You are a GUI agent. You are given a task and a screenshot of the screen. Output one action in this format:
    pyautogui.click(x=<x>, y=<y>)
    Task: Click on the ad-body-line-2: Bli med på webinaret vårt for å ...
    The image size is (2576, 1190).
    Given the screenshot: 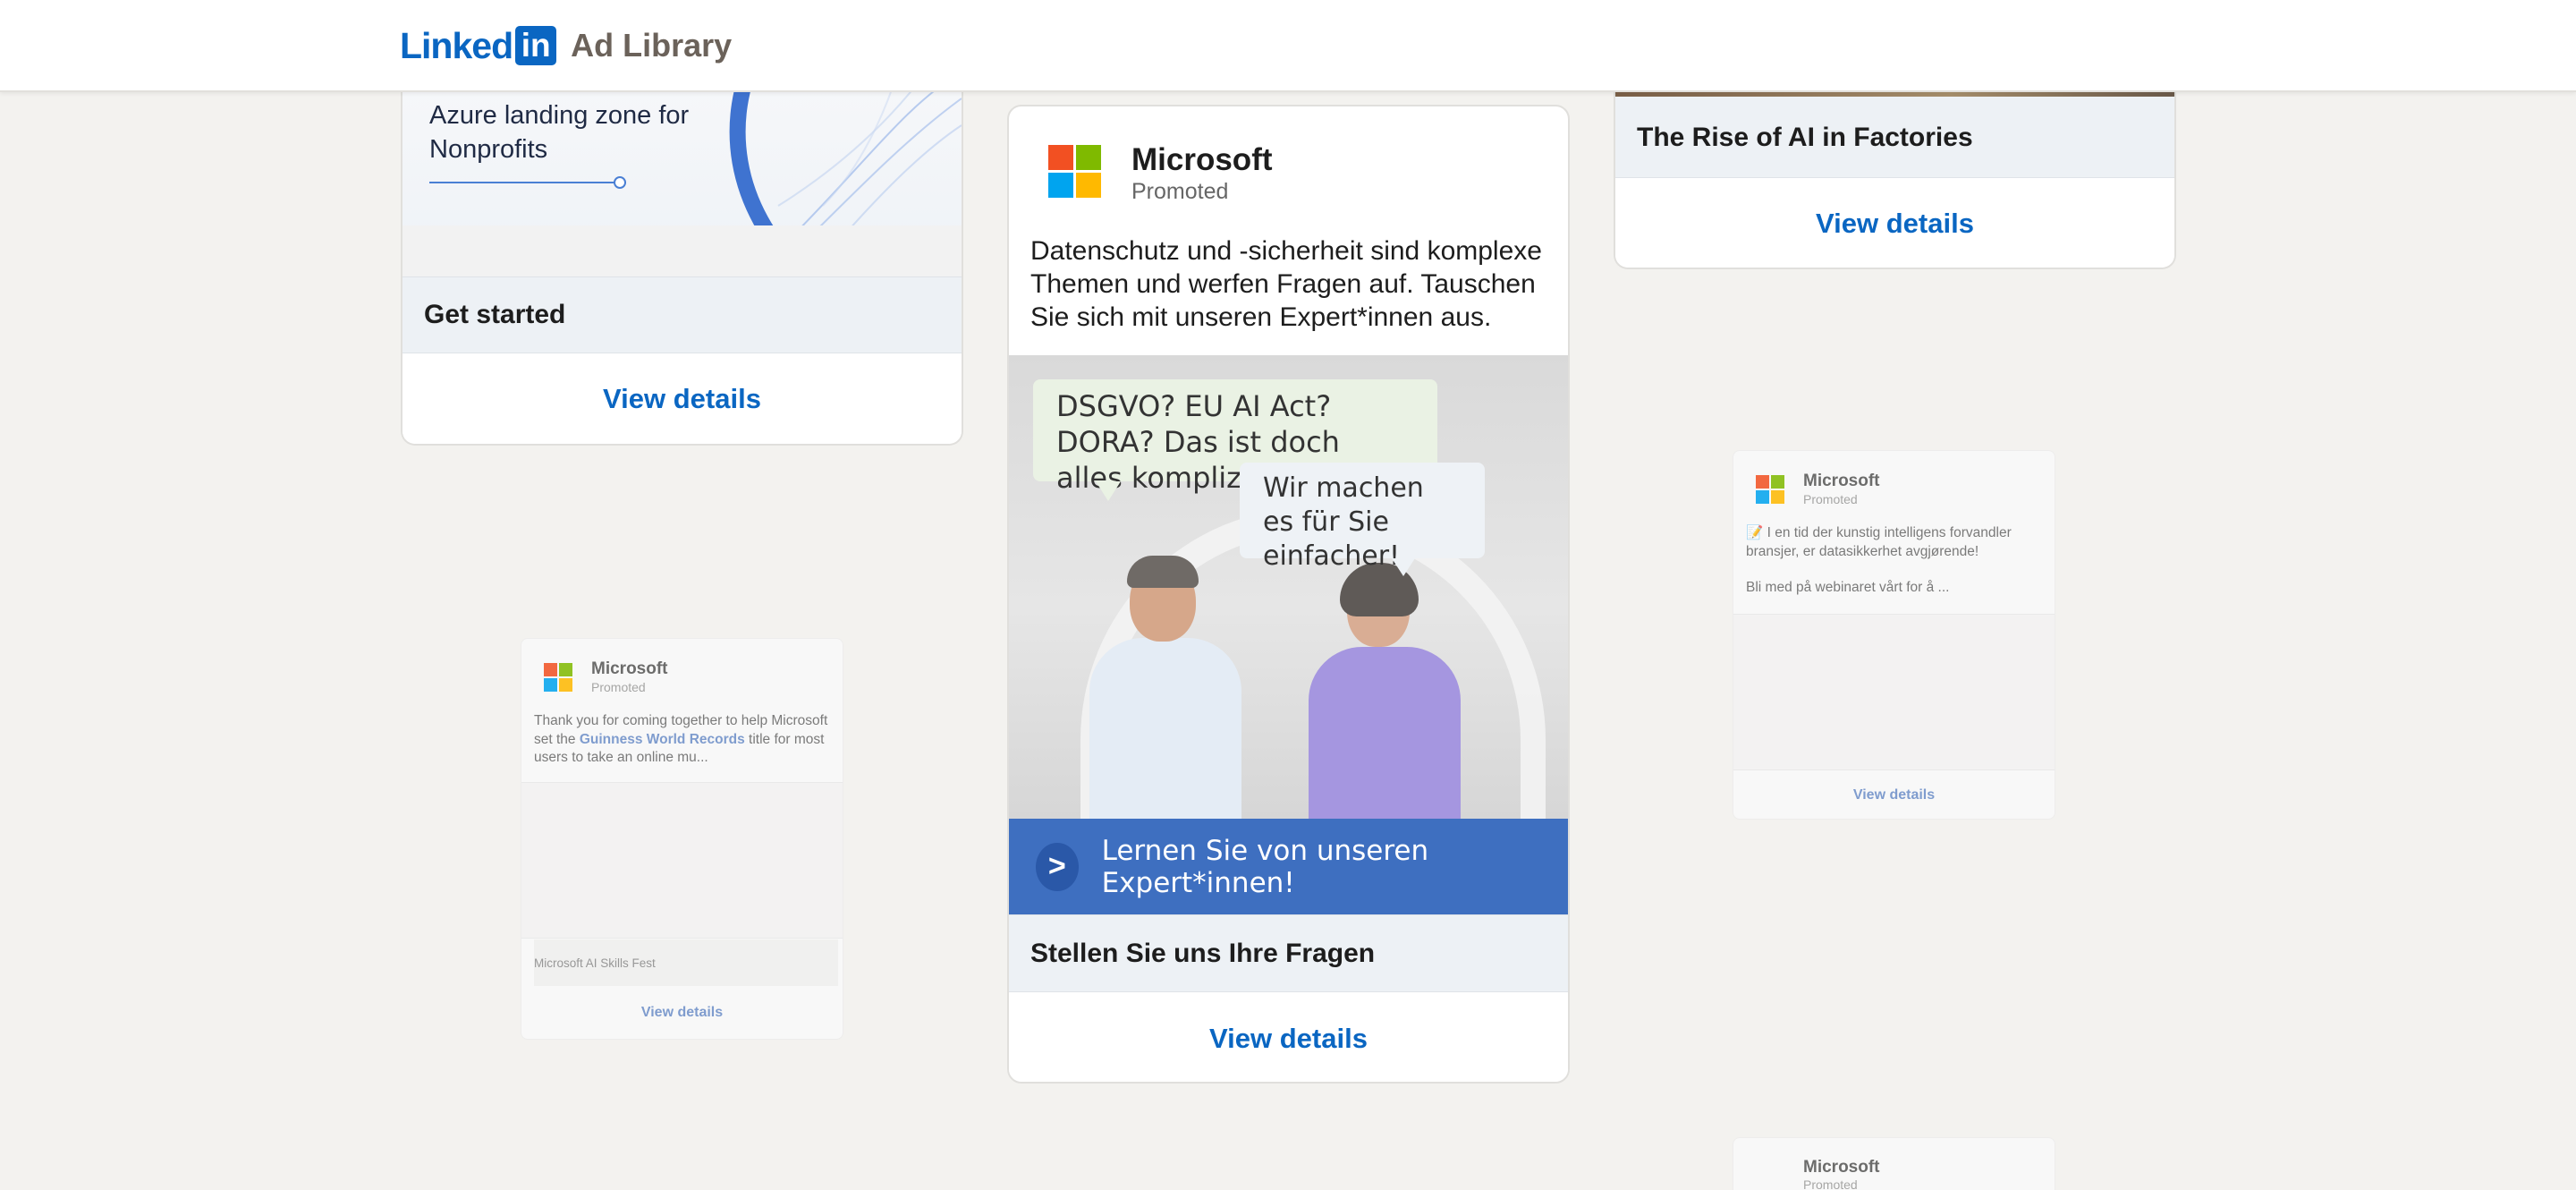 What is the action you would take?
    pyautogui.click(x=1848, y=587)
    